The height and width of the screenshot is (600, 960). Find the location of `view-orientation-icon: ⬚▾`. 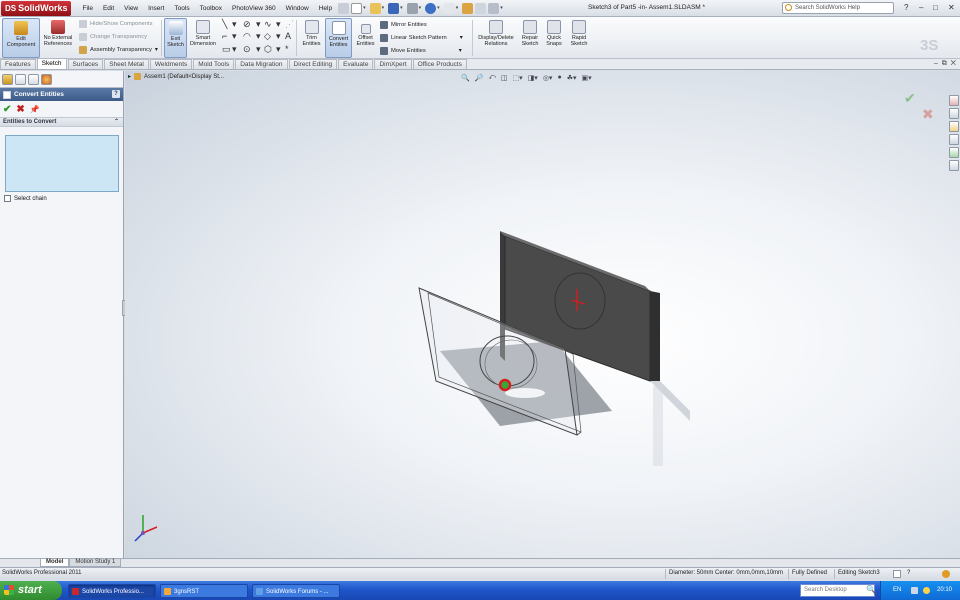

view-orientation-icon: ⬚▾ is located at coordinates (518, 78).